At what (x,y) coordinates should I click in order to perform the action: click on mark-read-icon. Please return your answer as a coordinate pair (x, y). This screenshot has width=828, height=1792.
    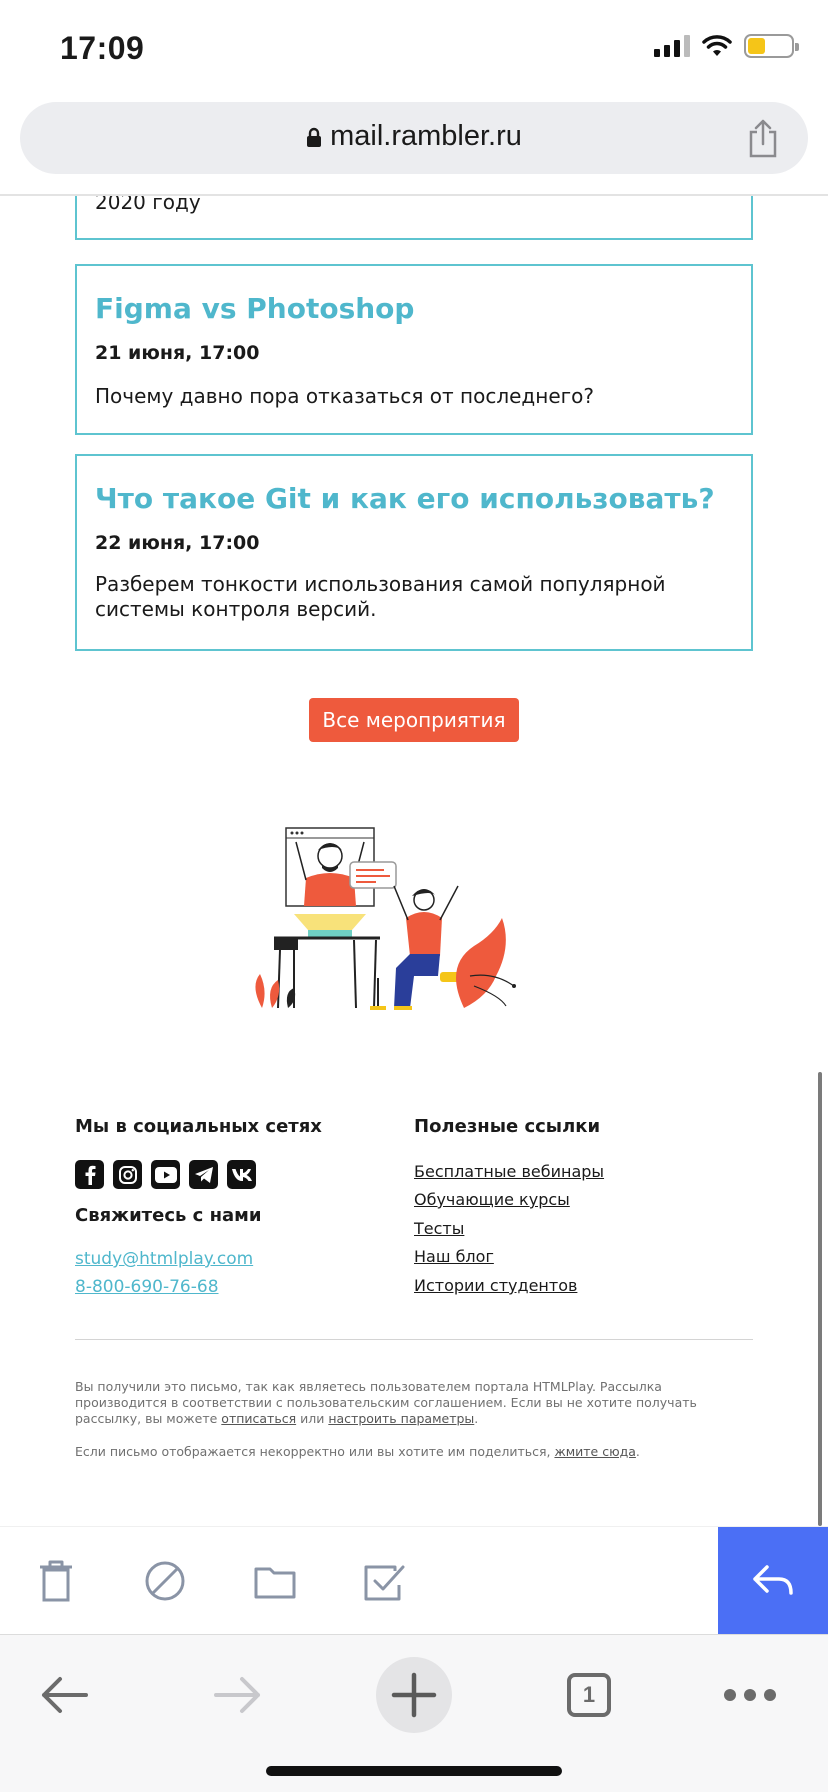
    Looking at the image, I should click on (385, 1581).